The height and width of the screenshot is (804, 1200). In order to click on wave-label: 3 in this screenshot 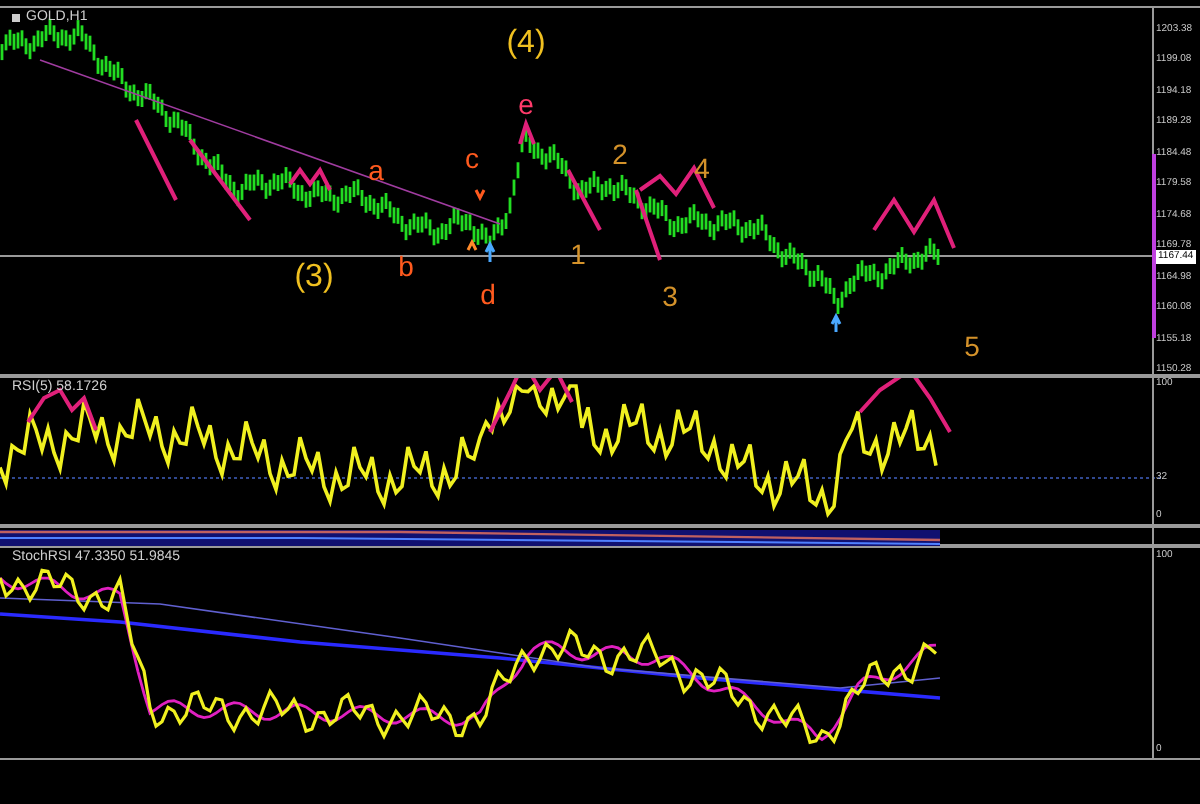, I will do `click(670, 296)`.